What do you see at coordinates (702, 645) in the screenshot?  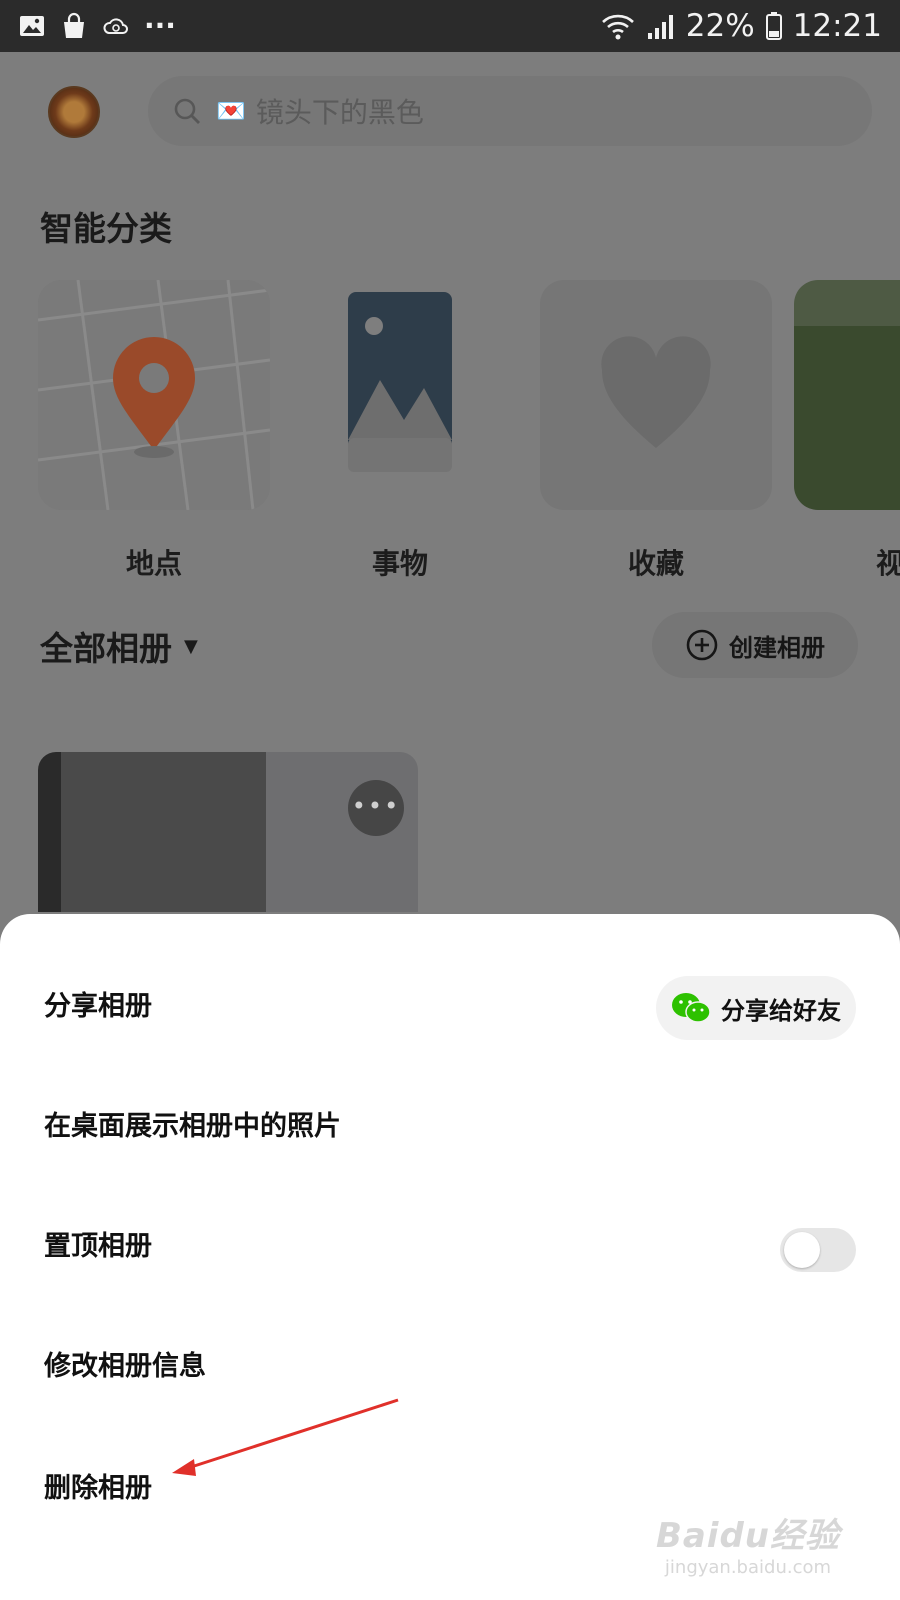 I see `plus-circle-icon` at bounding box center [702, 645].